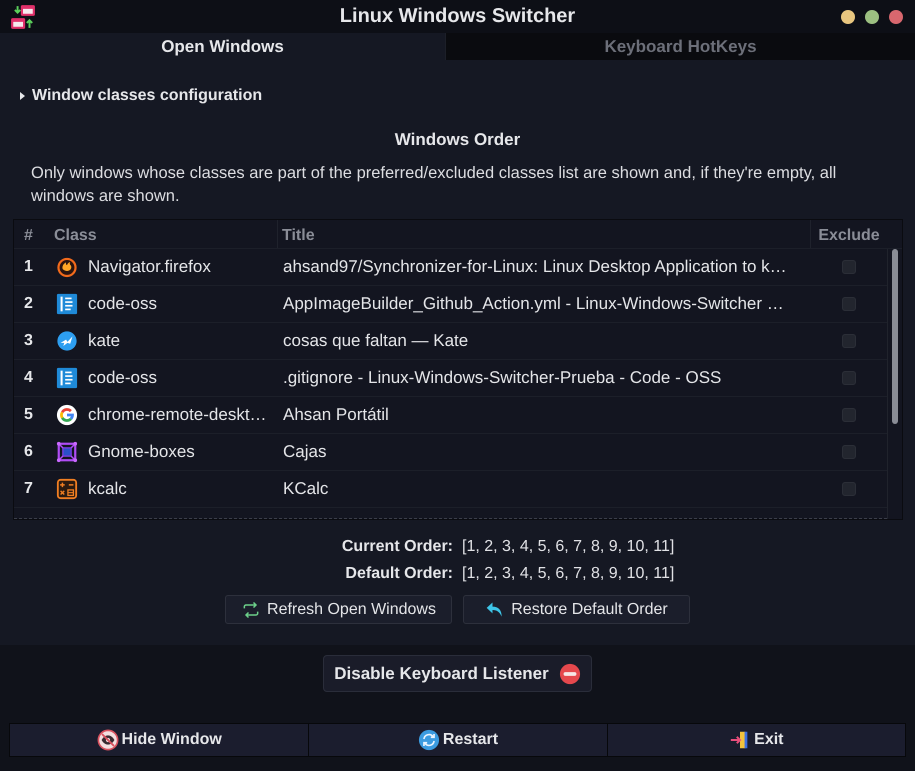  I want to click on window-title-text: Ahsan Portátil, so click(335, 415).